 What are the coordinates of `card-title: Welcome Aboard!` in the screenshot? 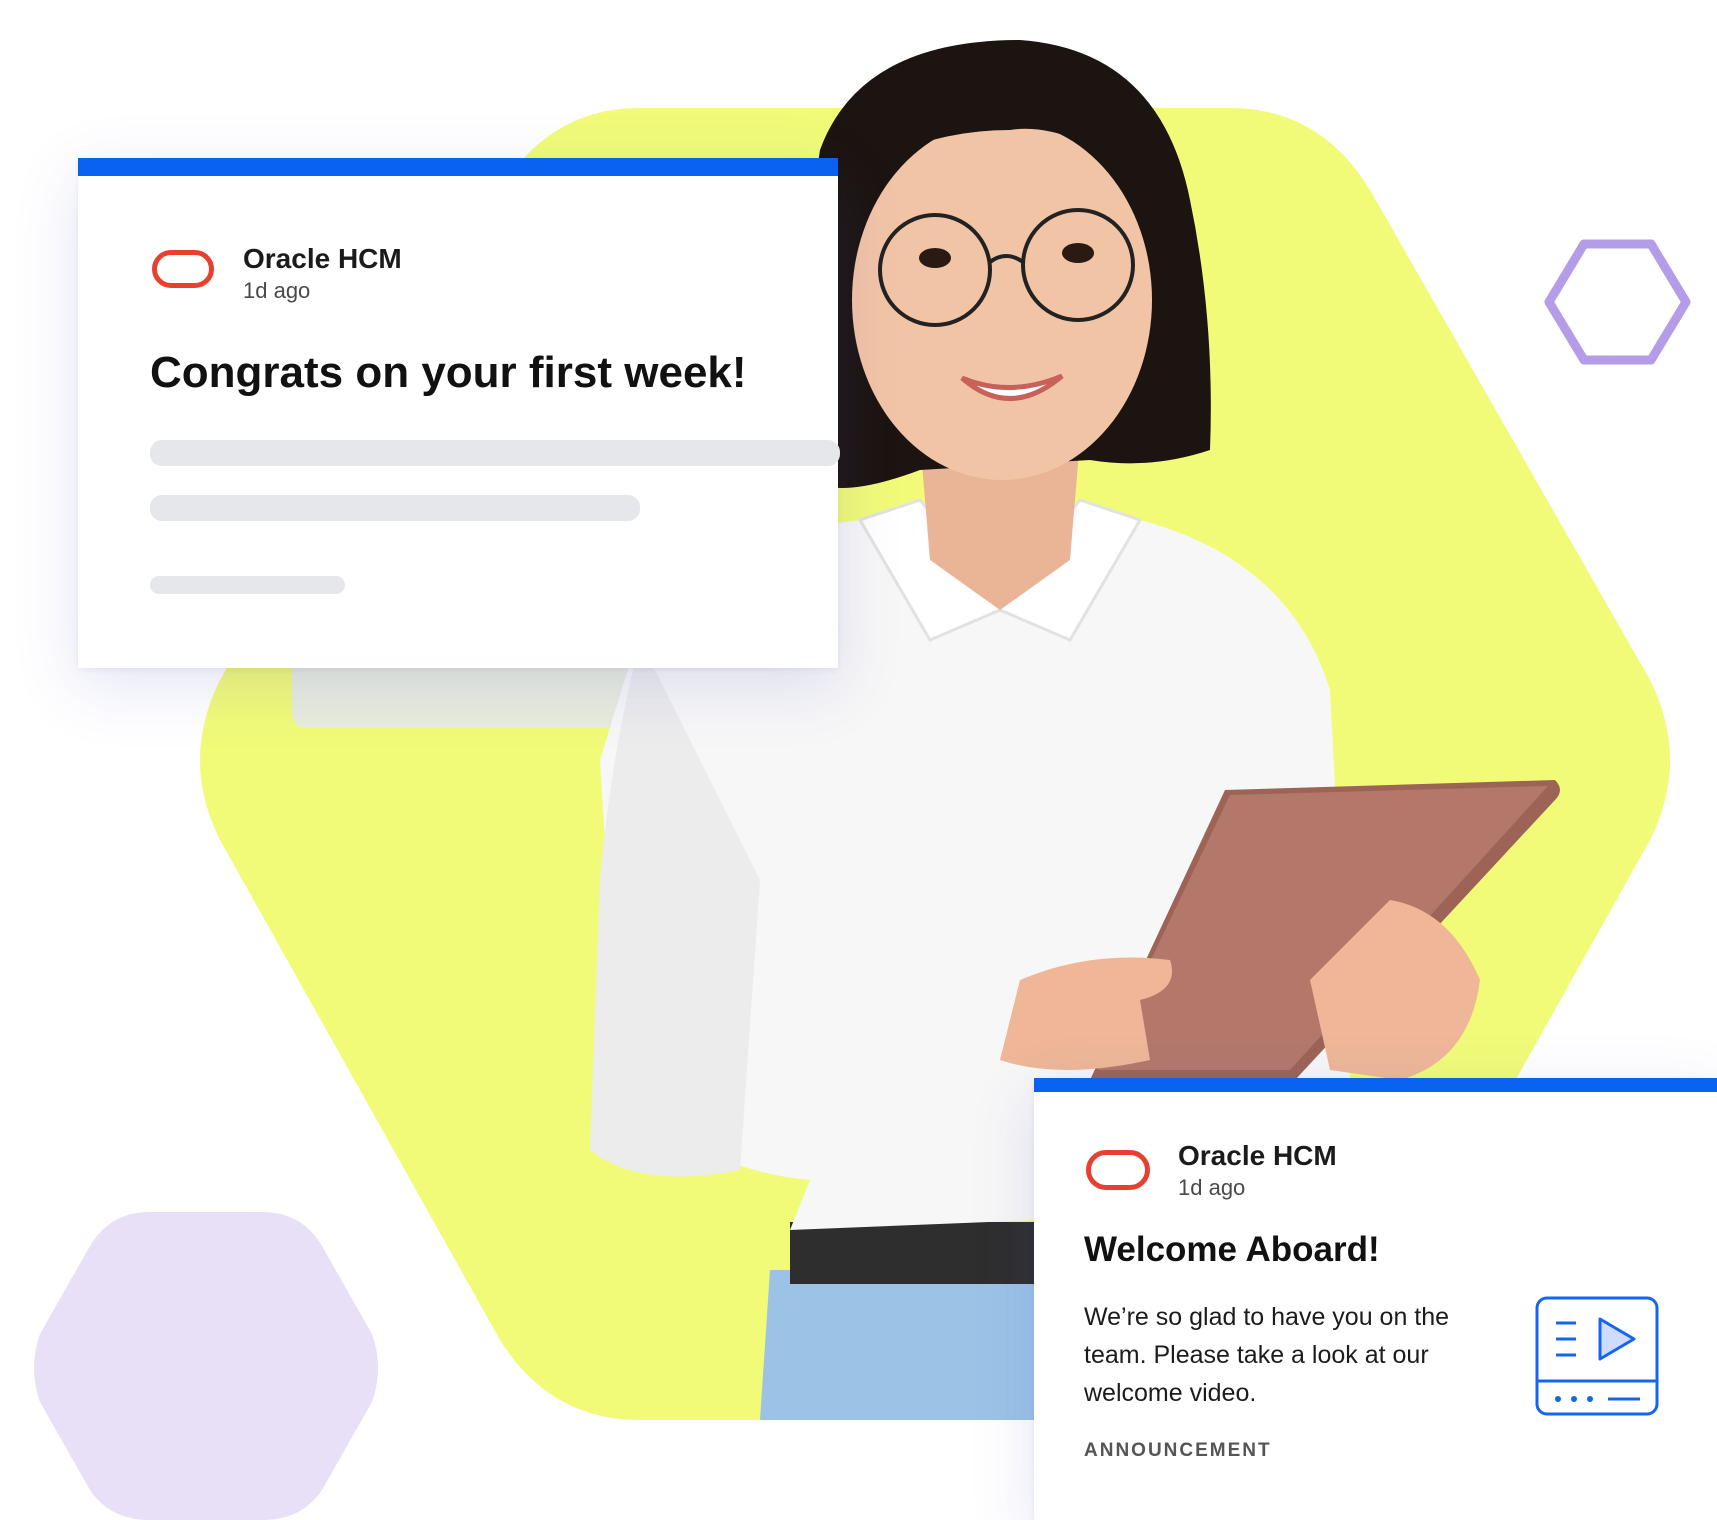 It's located at (1232, 1249).